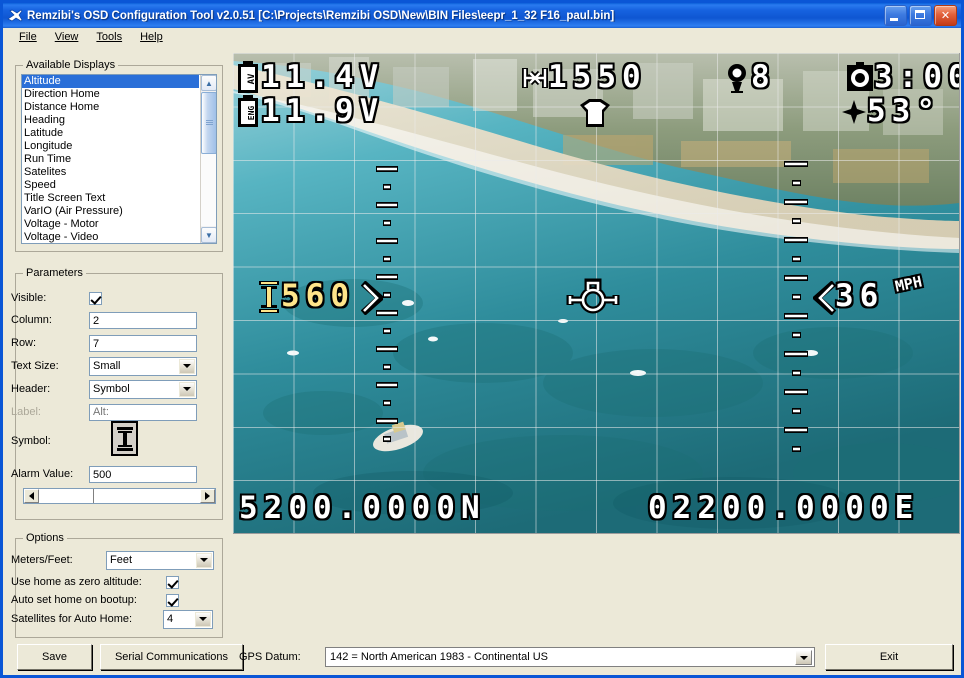  What do you see at coordinates (894, 19) in the screenshot?
I see `minimize-icon` at bounding box center [894, 19].